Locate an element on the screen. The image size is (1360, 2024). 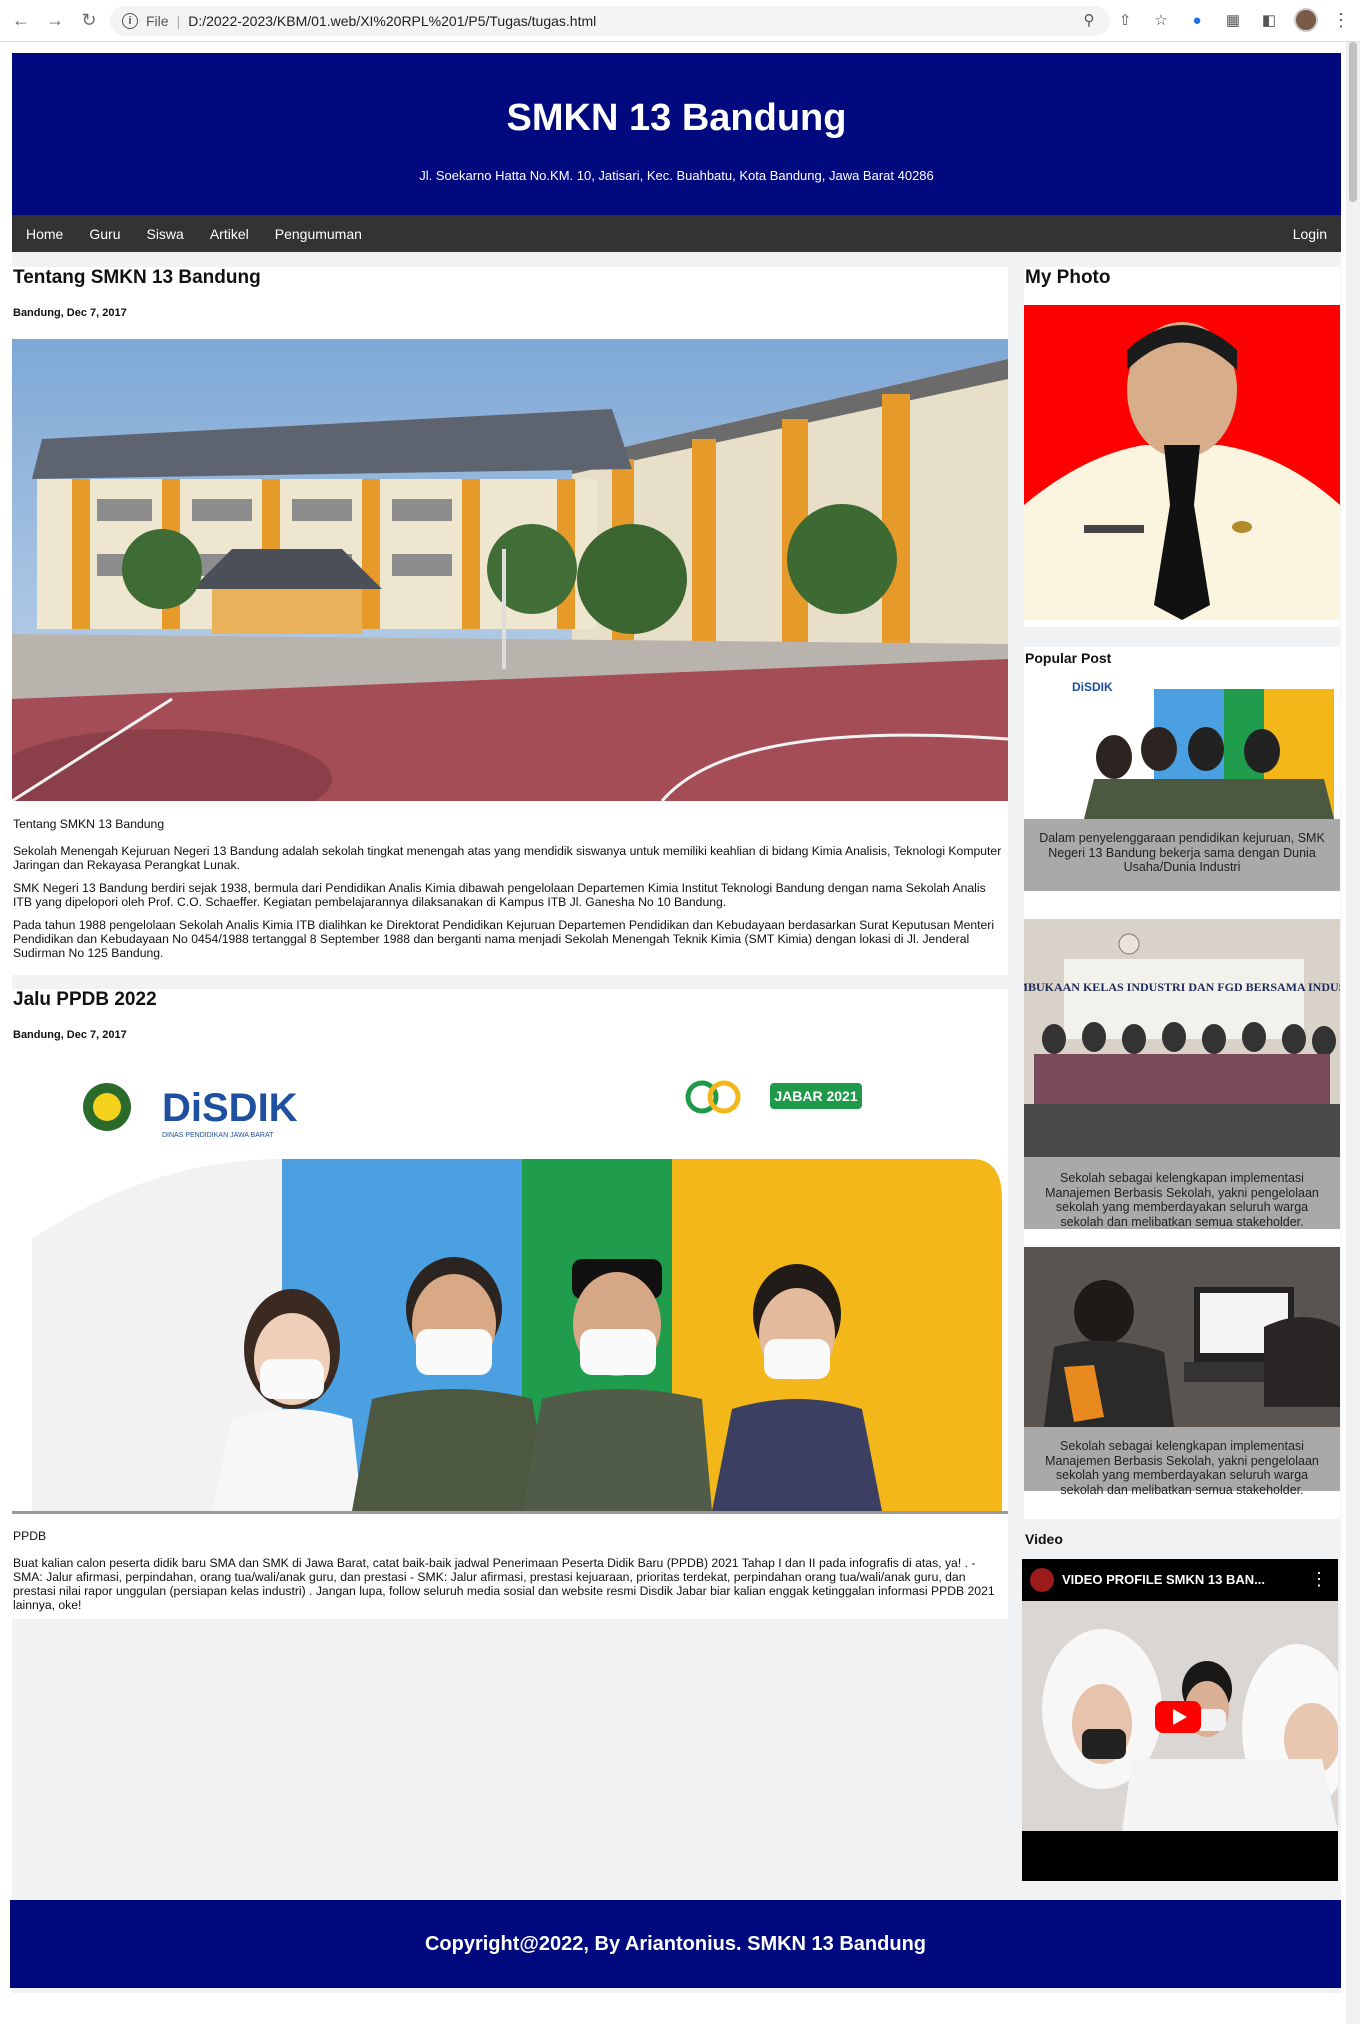
nav-pengumuman: Pengumuman is located at coordinates (318, 234).